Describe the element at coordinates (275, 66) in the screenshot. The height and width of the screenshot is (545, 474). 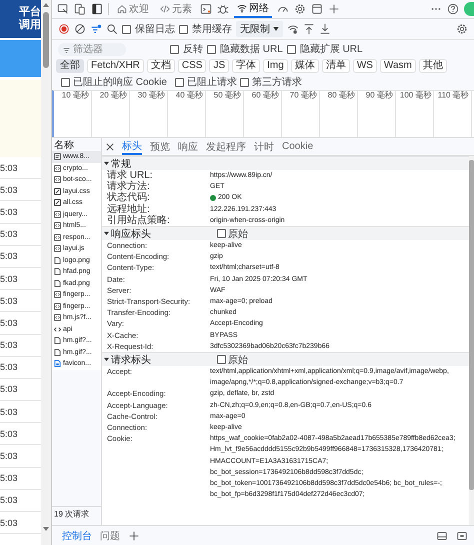
I see `type-filter-chip: Img` at that location.